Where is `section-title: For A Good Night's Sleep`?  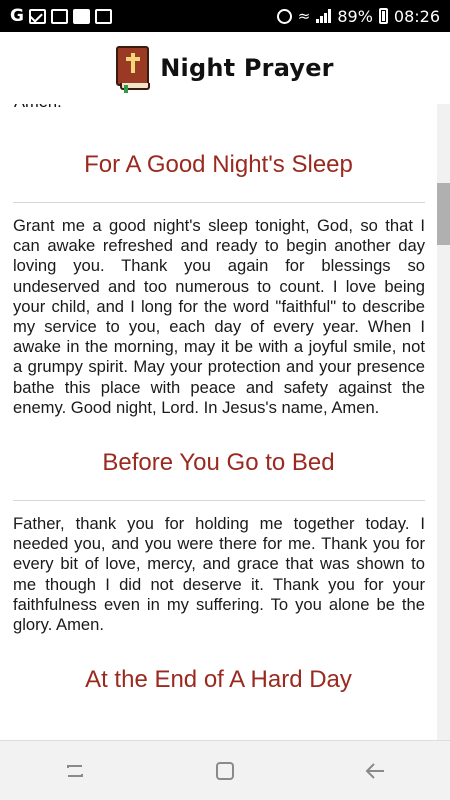
section-title: For A Good Night's Sleep is located at coordinates (218, 164).